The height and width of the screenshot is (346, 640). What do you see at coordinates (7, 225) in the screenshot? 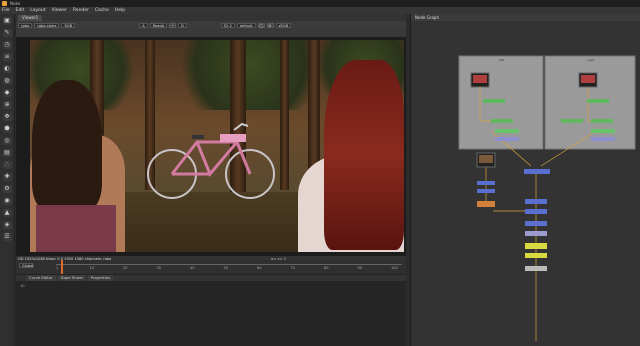
I see `ocula-icon: ◈` at bounding box center [7, 225].